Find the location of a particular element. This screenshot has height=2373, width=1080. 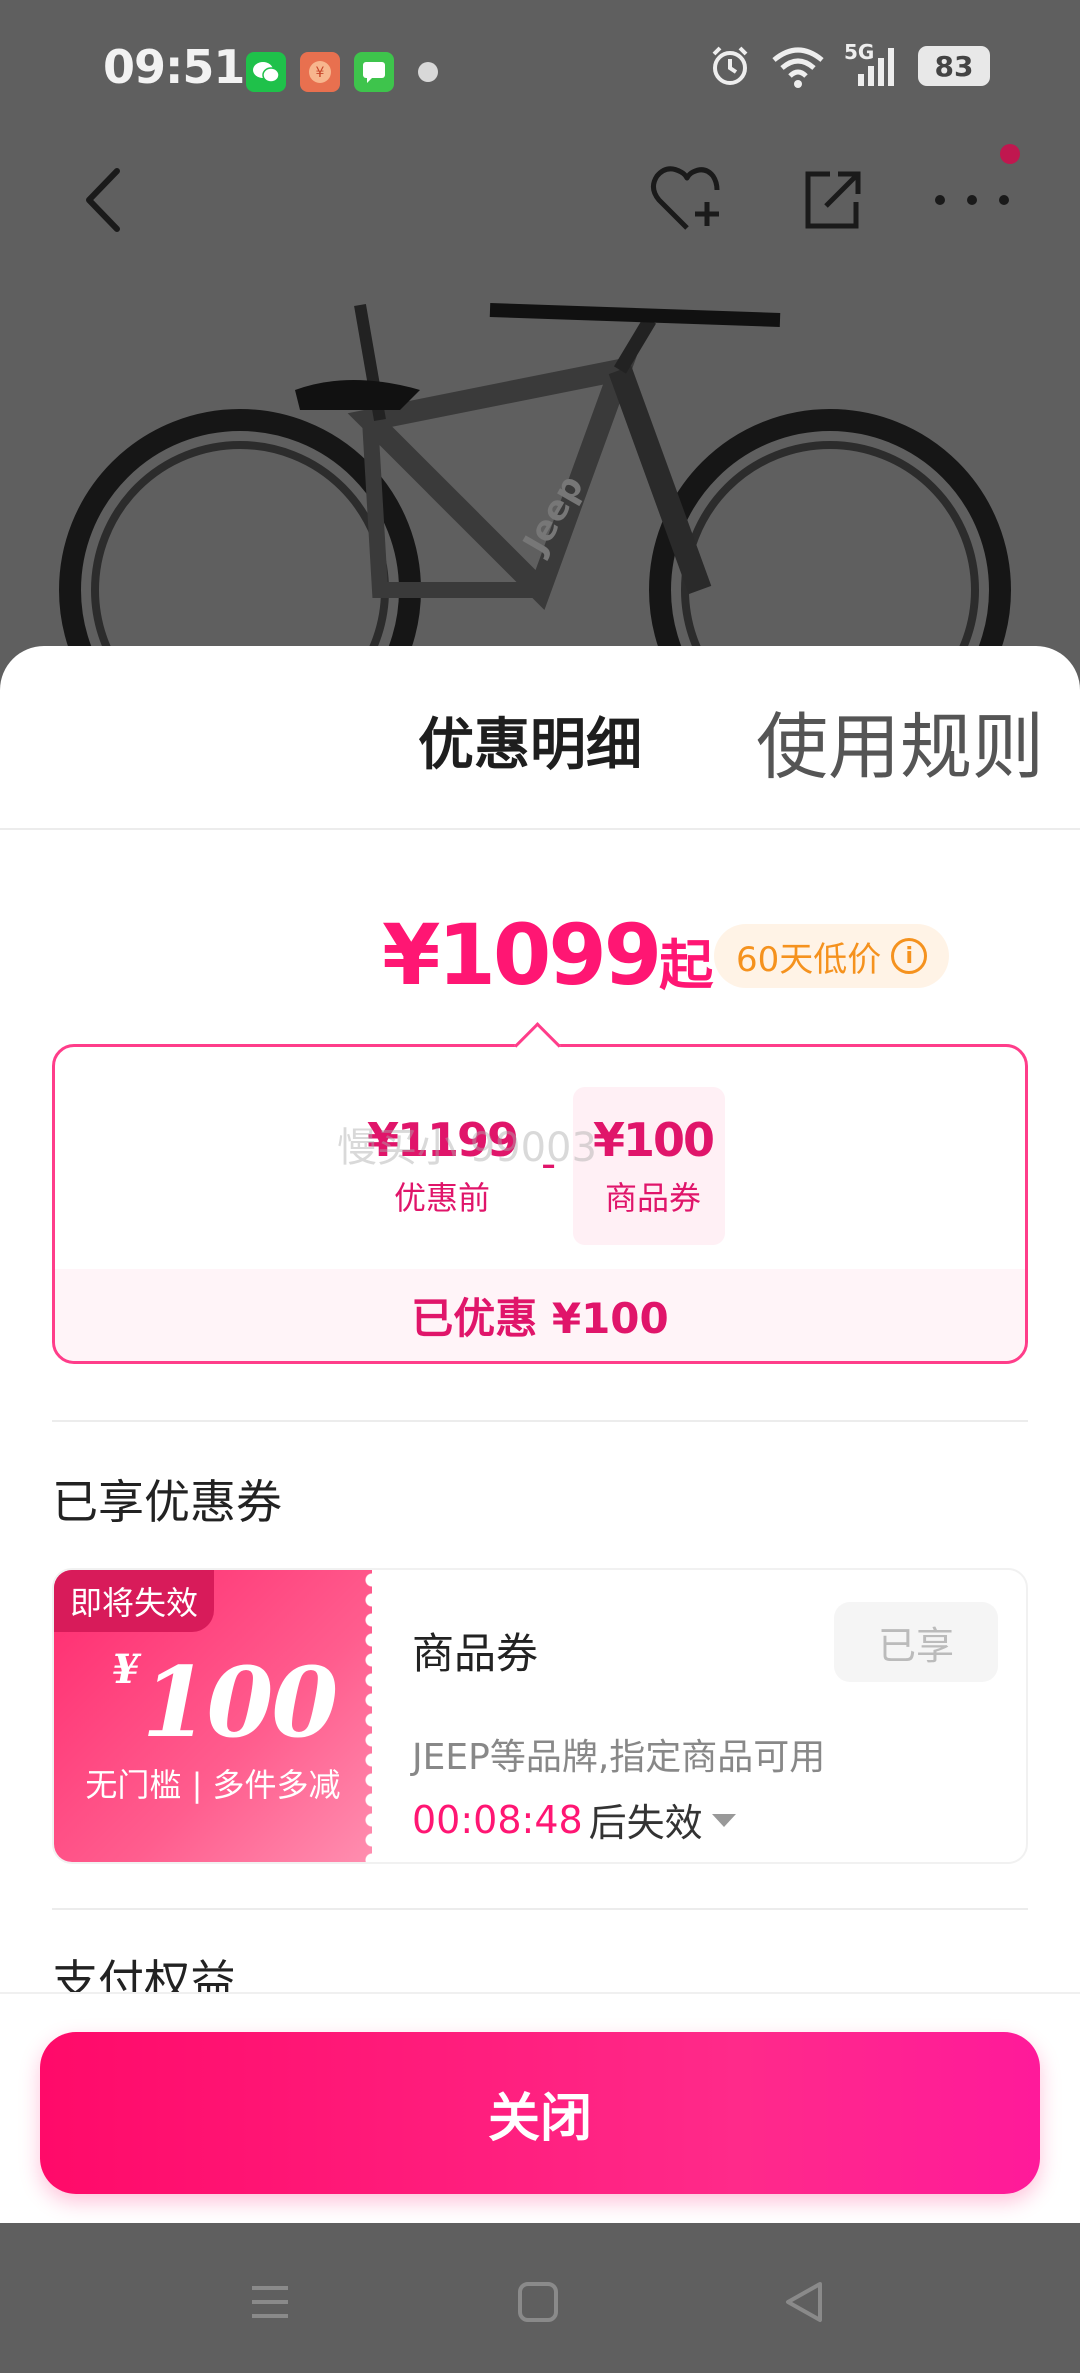

more-notification-dot is located at coordinates (1010, 154).